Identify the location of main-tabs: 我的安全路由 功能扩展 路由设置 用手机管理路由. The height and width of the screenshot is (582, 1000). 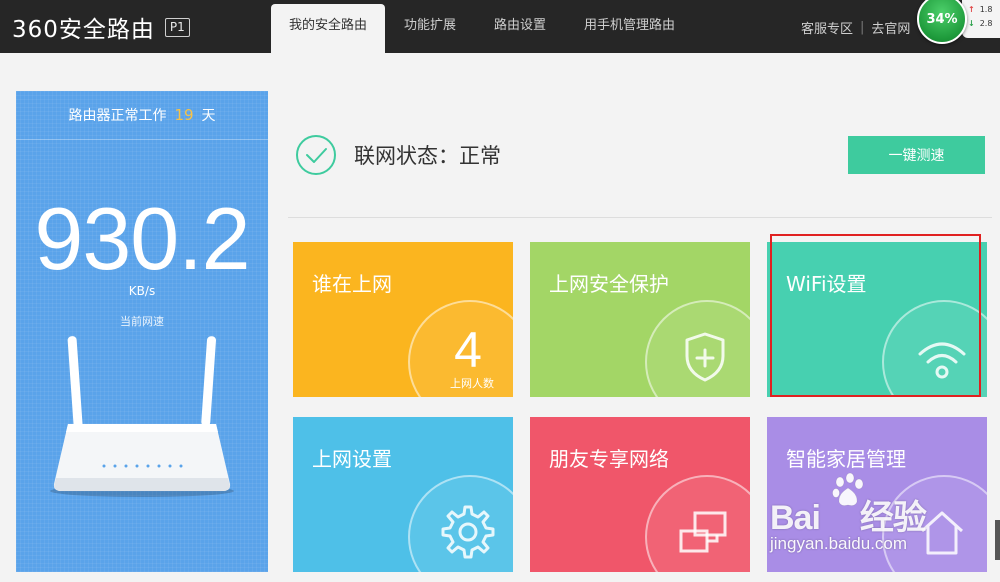
(482, 28).